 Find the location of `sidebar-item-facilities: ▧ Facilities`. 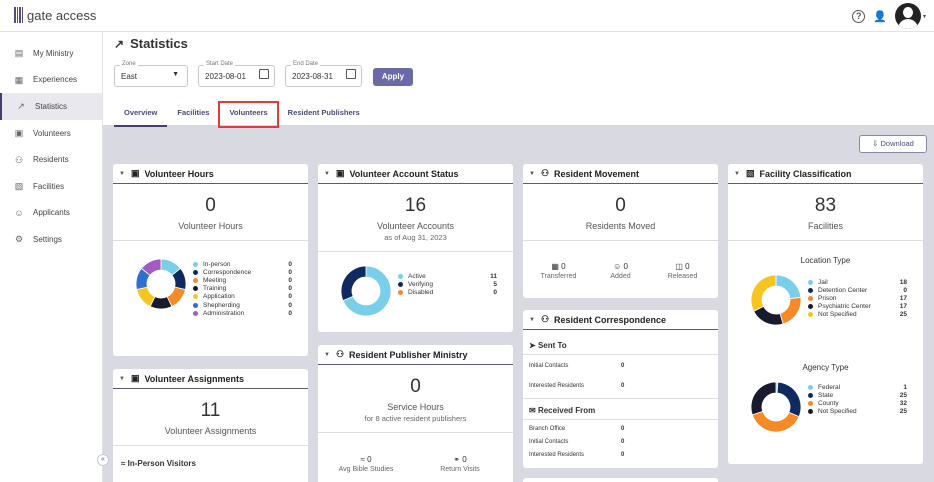

sidebar-item-facilities: ▧ Facilities is located at coordinates (51, 186).